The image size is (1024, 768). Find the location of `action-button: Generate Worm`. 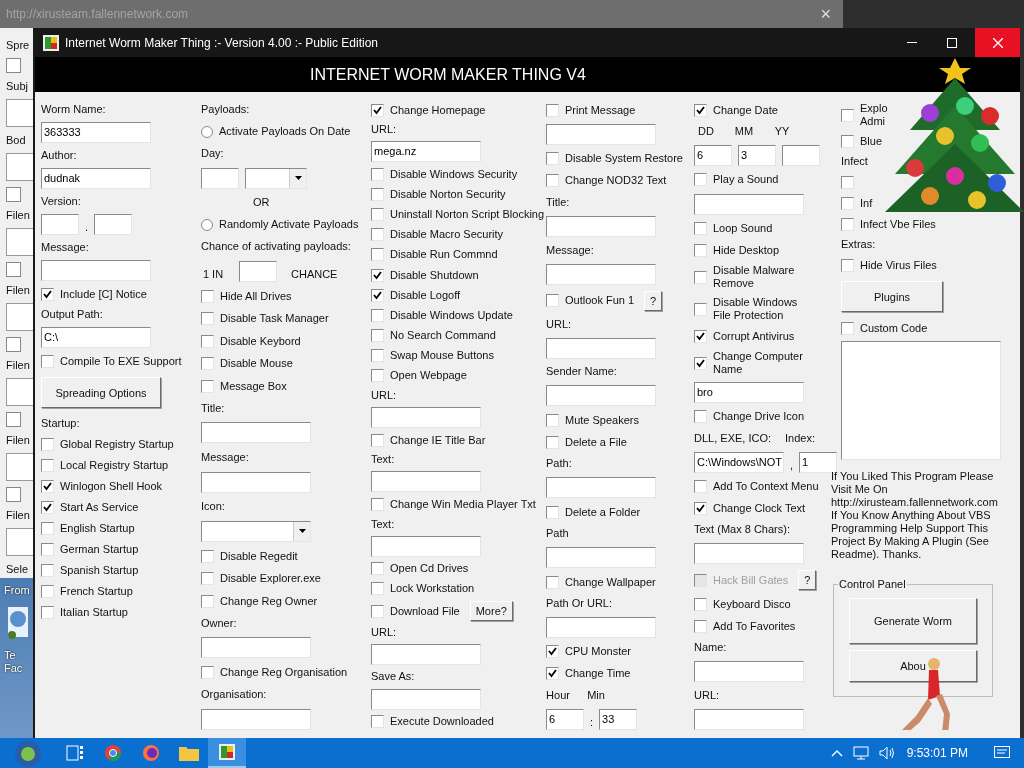

action-button: Generate Worm is located at coordinates (913, 621).